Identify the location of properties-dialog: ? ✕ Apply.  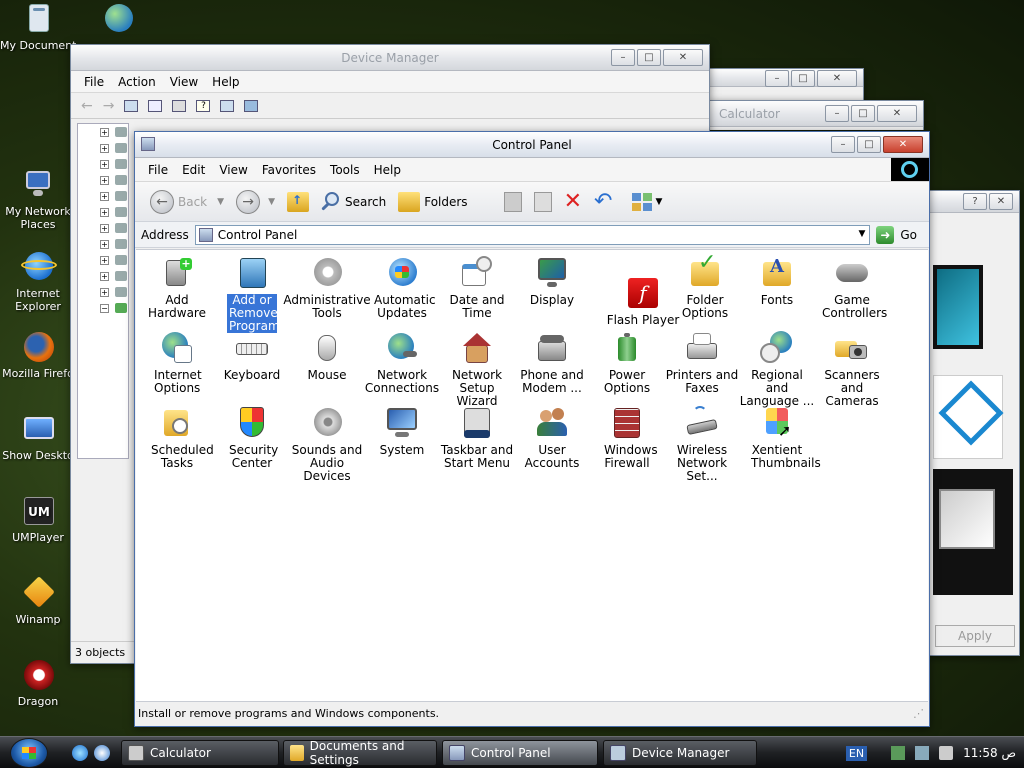
(974, 423).